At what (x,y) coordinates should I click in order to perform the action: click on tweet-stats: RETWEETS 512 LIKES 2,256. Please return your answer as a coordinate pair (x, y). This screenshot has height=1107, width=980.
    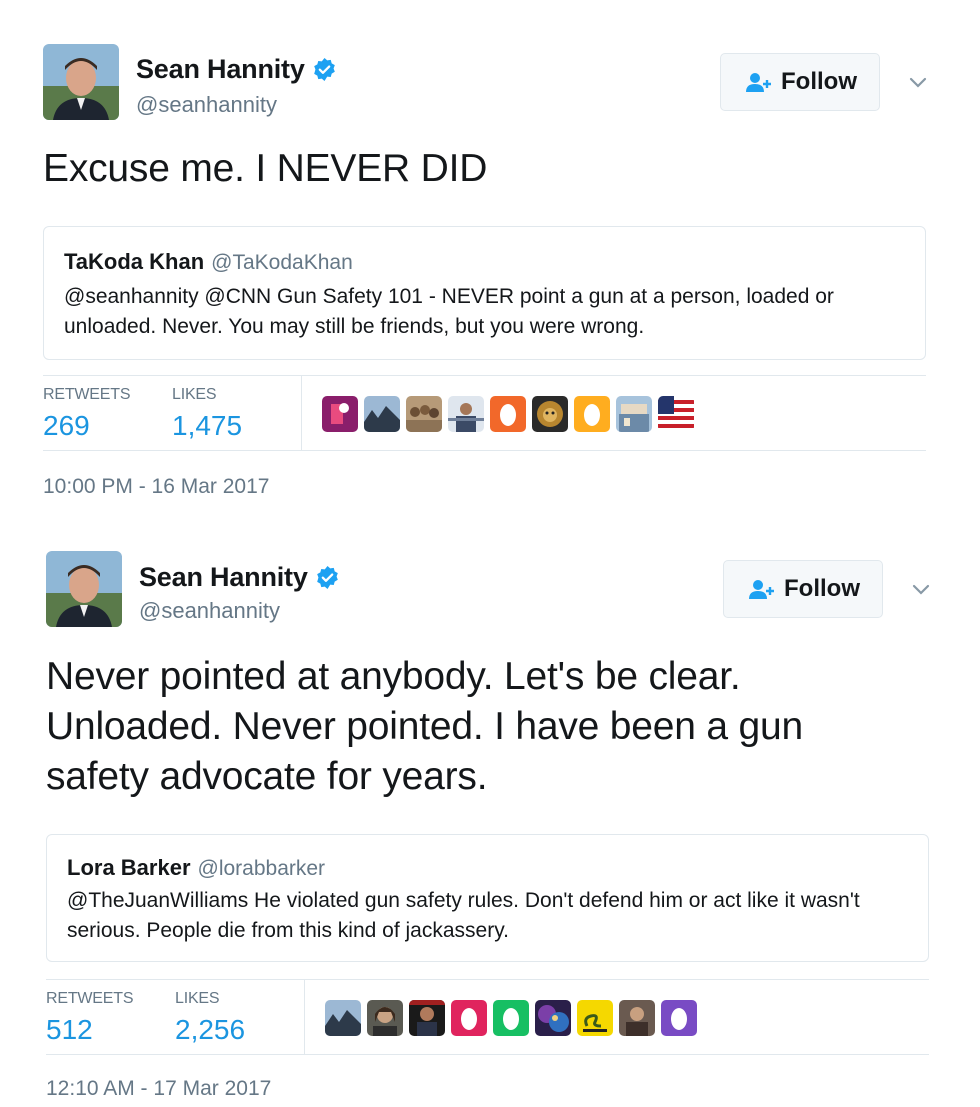
    Looking at the image, I should click on (487, 1017).